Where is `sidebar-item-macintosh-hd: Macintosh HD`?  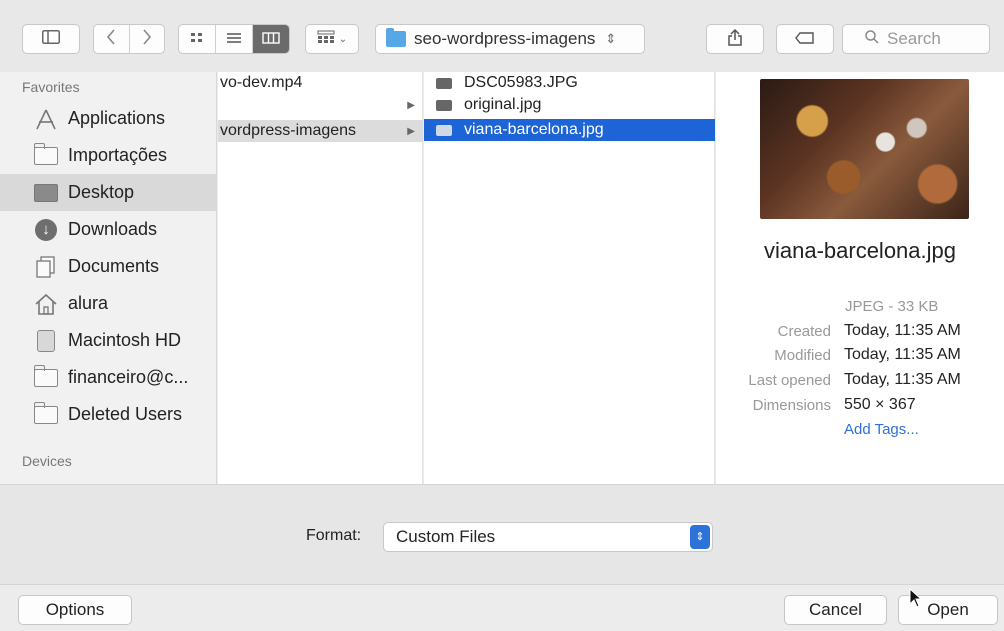
sidebar-item-macintosh-hd: Macintosh HD is located at coordinates (108, 340).